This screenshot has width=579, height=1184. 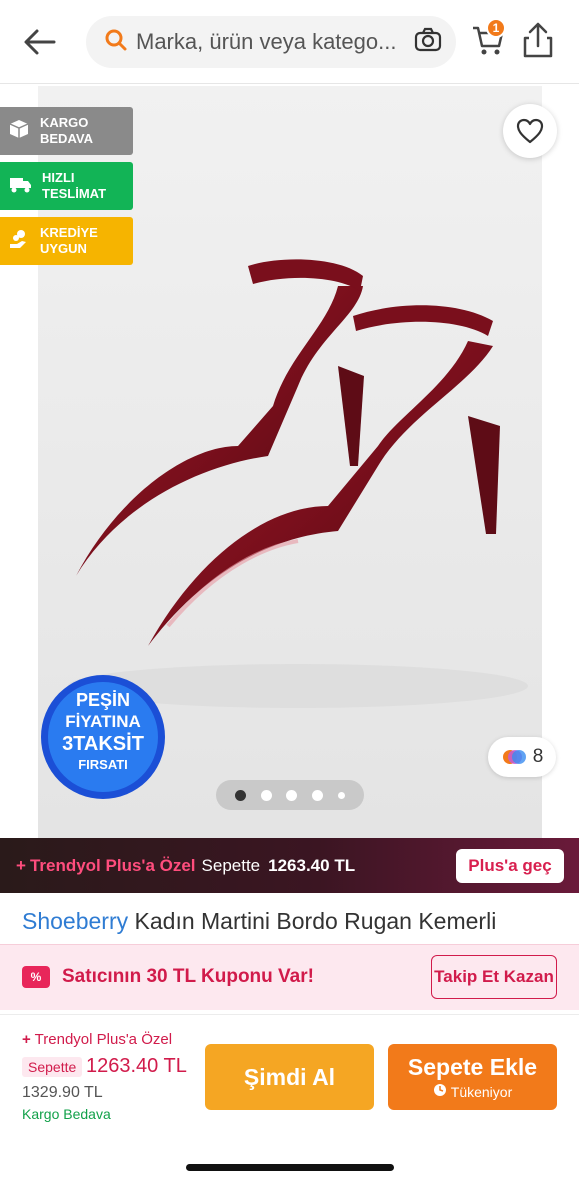 I want to click on taksit-promo-sticker: PEŞİN FİYATINA 3TAKSİT FIRSATI, so click(x=103, y=737).